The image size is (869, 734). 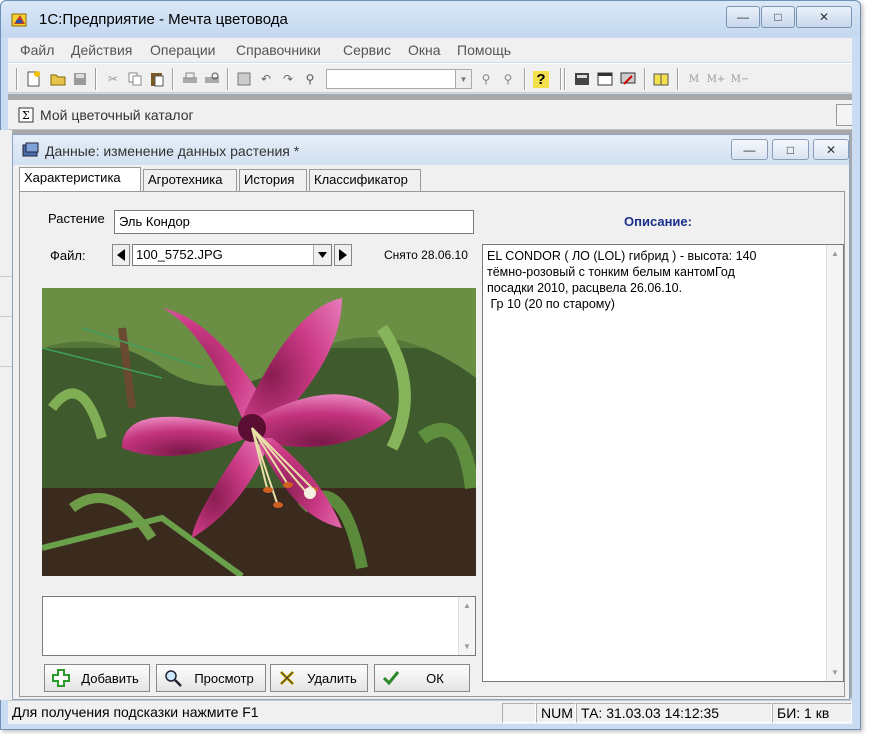 I want to click on svg-text: Σ, so click(x=26, y=115).